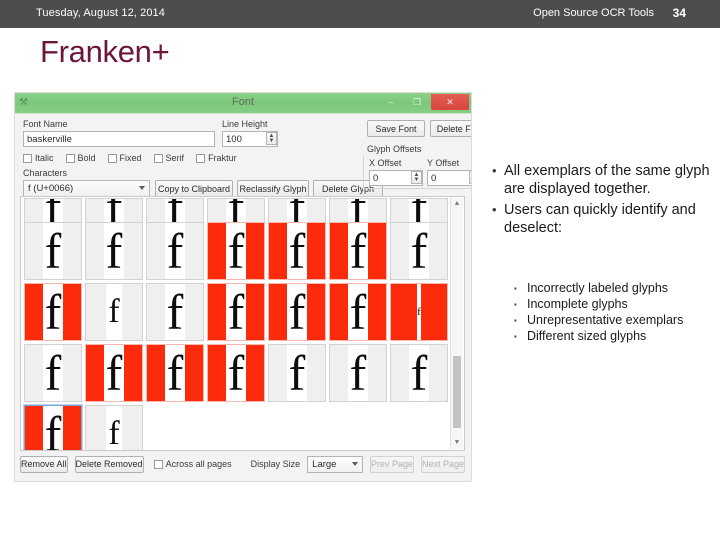 The image size is (720, 540). Describe the element at coordinates (198, 464) in the screenshot. I see `checkbox-across-all-pages-label: Across all pages` at that location.